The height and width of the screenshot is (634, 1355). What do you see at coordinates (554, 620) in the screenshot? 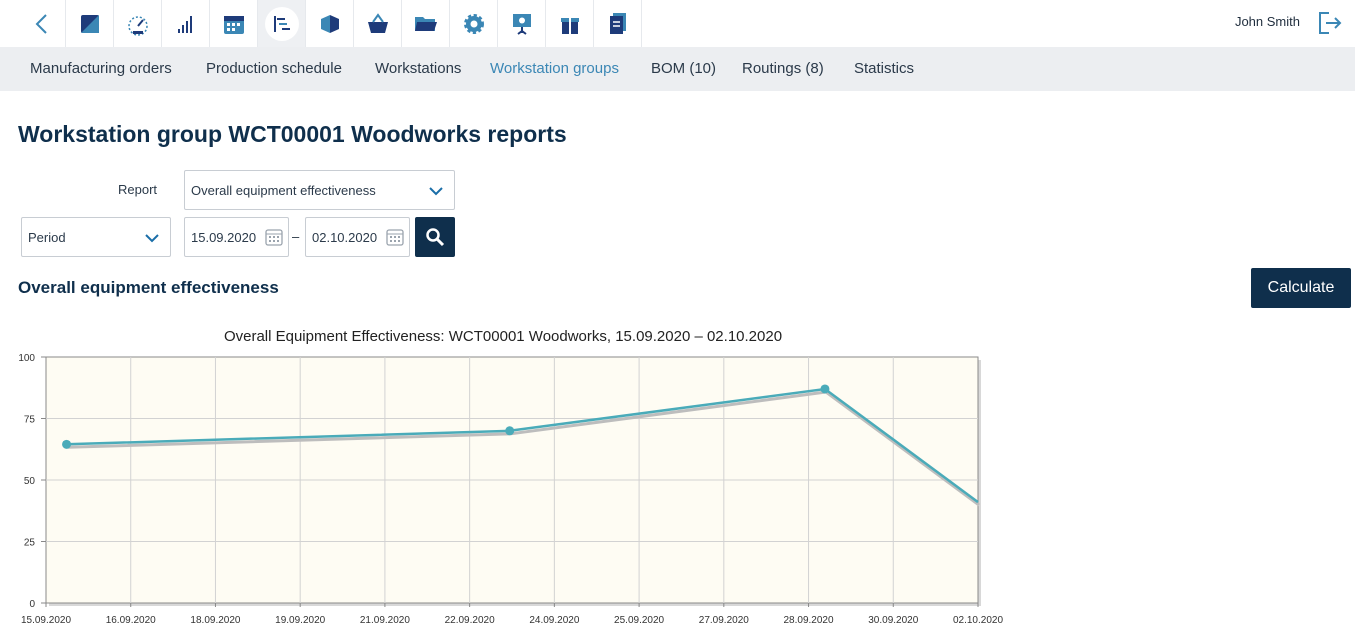
I see `x-tick-label: 24.09.2020` at bounding box center [554, 620].